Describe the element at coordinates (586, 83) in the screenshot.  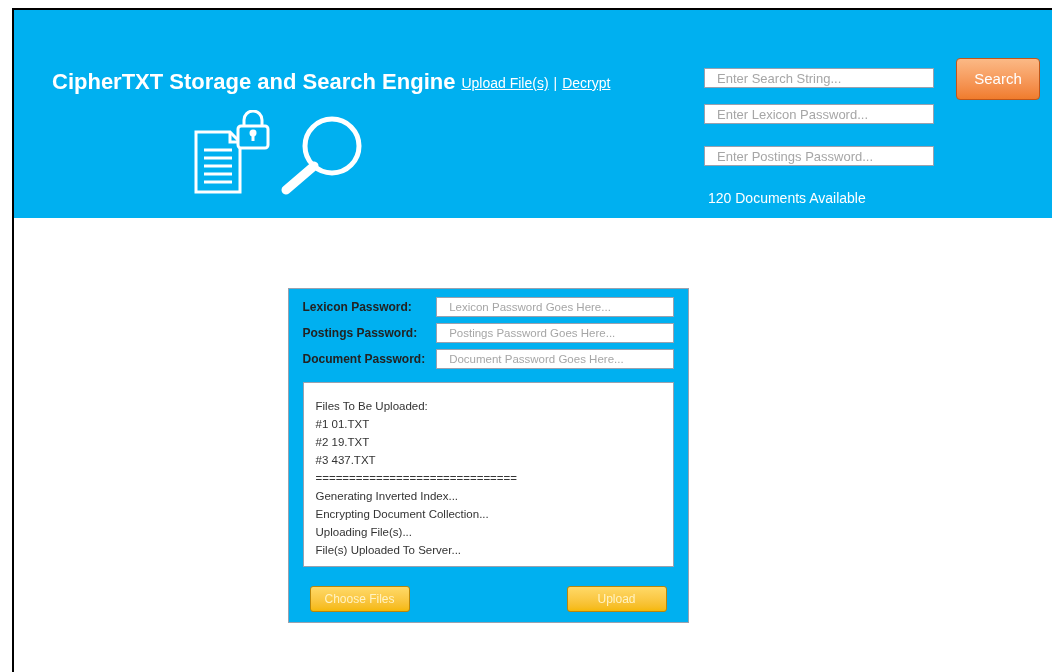
I see `nav-link: Decrypt` at that location.